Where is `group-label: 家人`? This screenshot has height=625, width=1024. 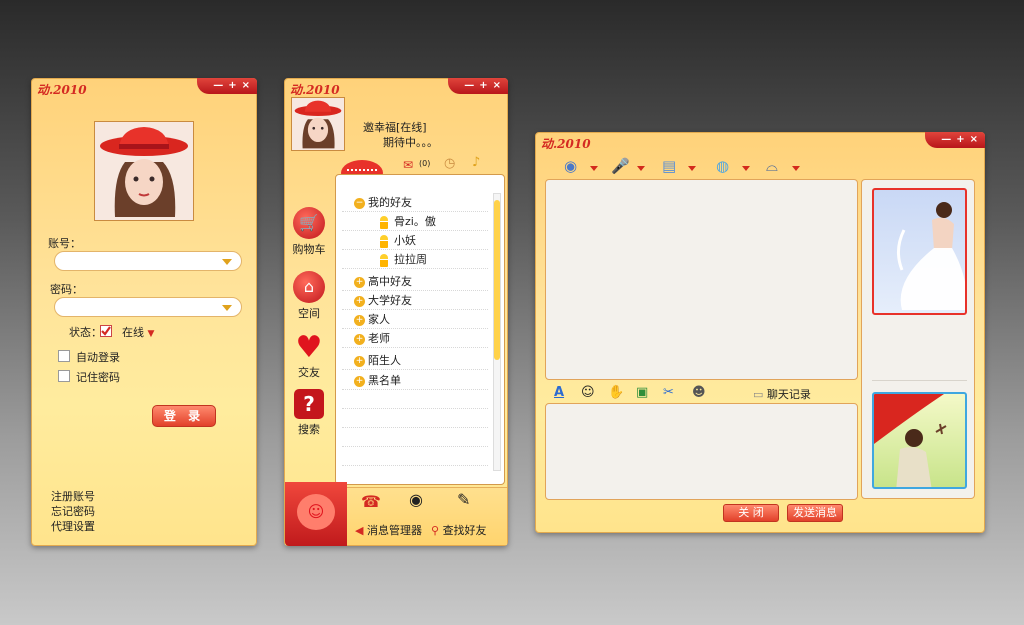
group-label: 家人 is located at coordinates (379, 319).